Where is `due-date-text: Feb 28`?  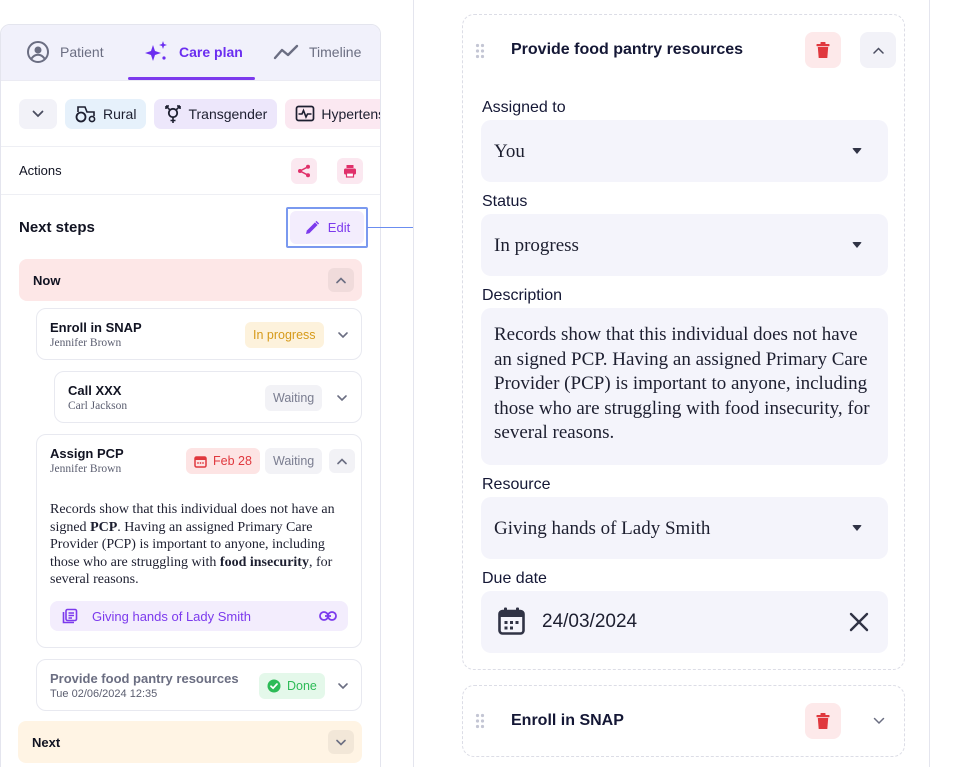 due-date-text: Feb 28 is located at coordinates (232, 461).